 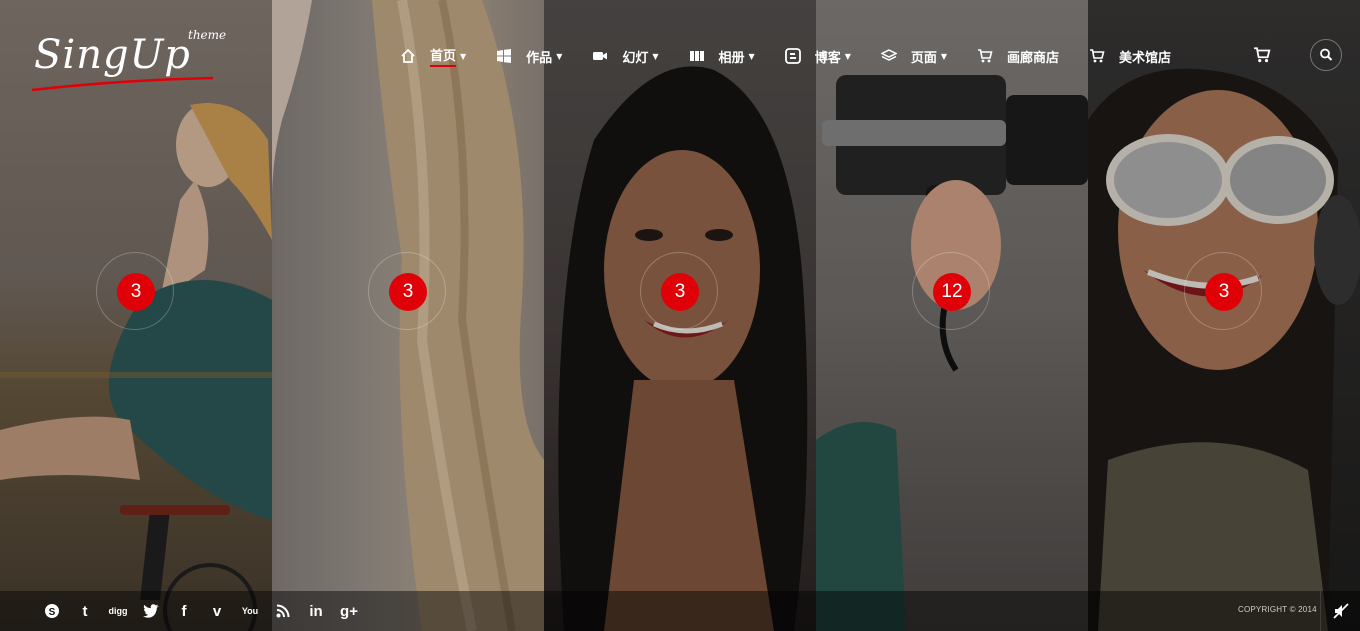 I want to click on search-icon, so click(x=1326, y=54).